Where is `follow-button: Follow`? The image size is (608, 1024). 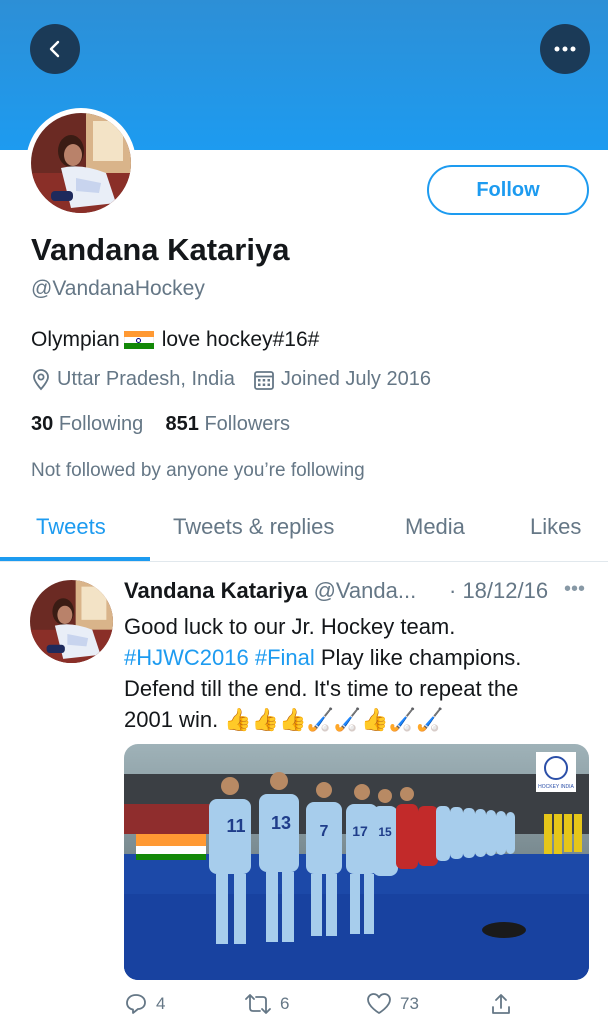 follow-button: Follow is located at coordinates (508, 190).